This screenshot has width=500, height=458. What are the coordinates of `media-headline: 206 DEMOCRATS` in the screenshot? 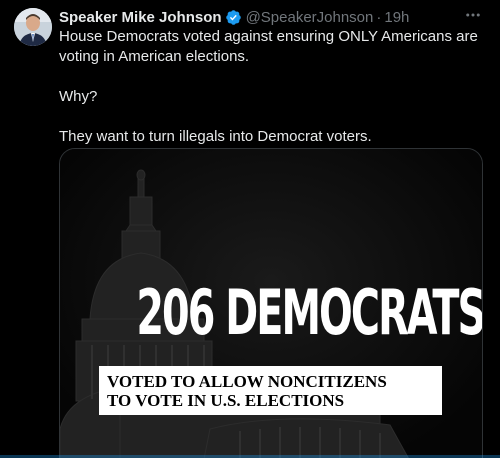 It's located at (309, 312).